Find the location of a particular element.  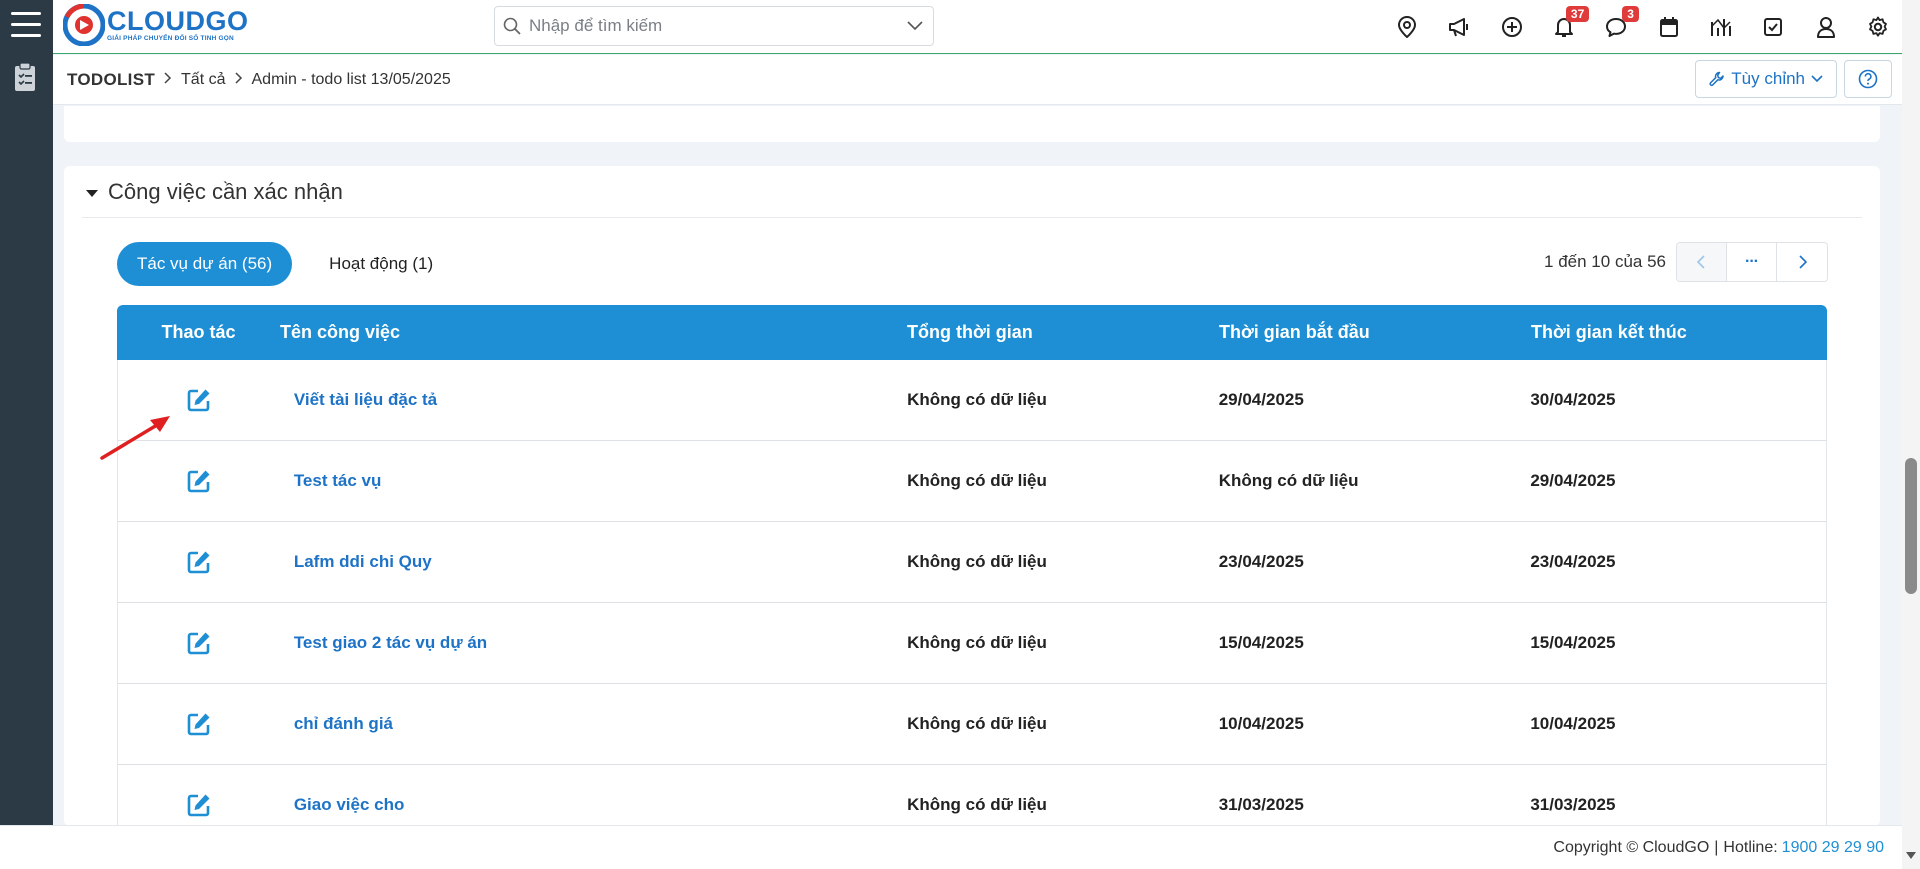

chevron-right-icon is located at coordinates (168, 80).